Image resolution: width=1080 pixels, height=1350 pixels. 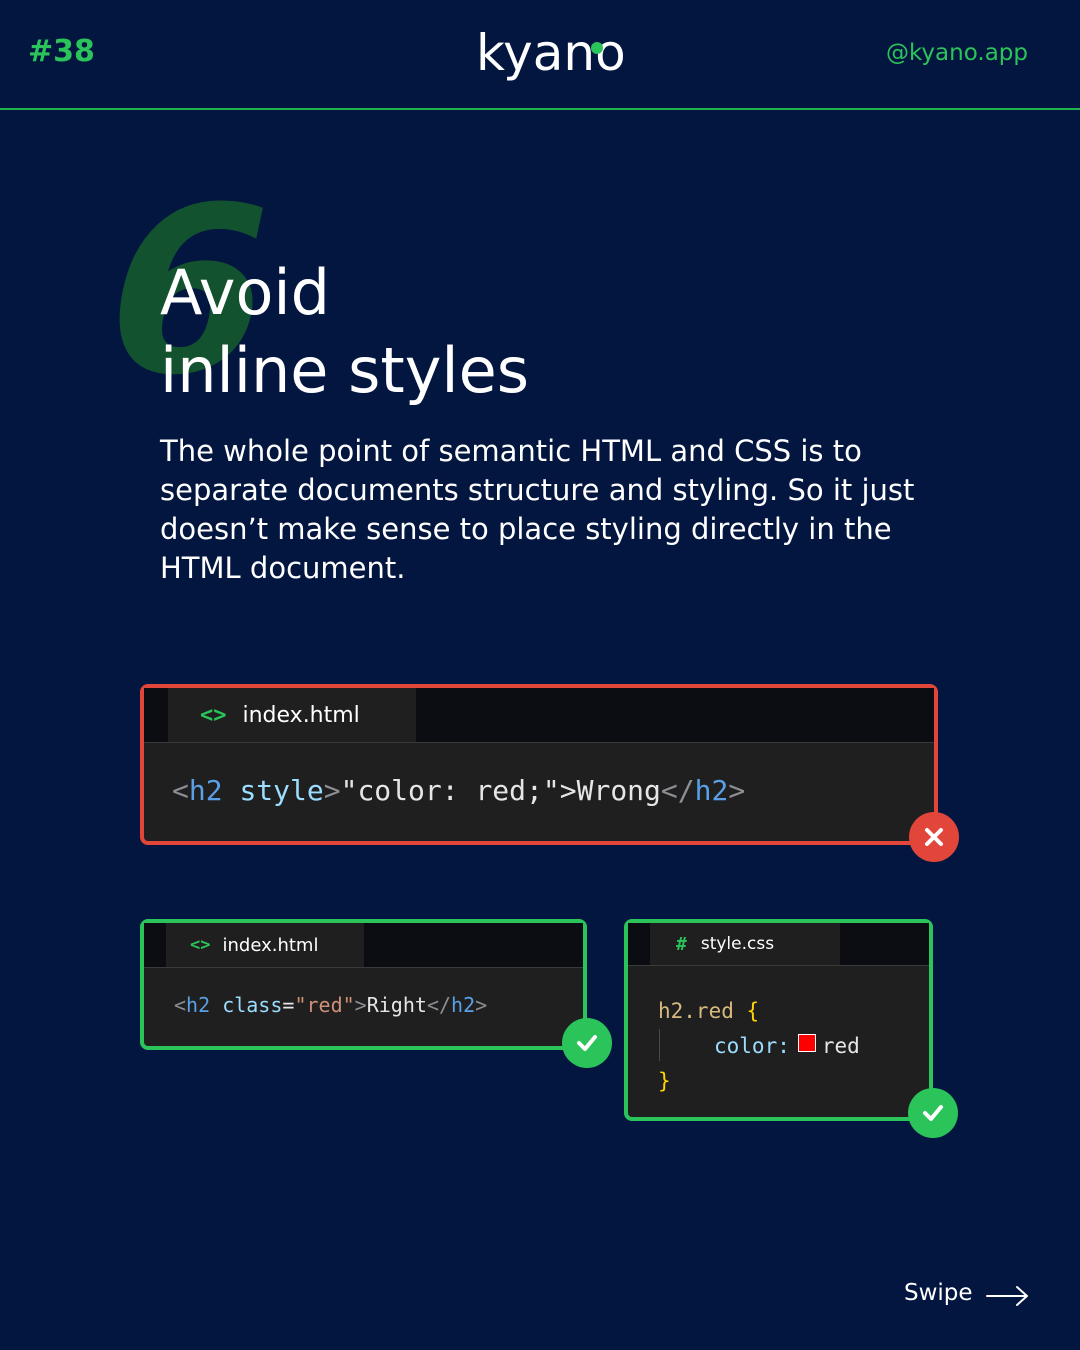 What do you see at coordinates (778, 1020) in the screenshot?
I see `right-css-code-window: # style.css h2.red { color: red }` at bounding box center [778, 1020].